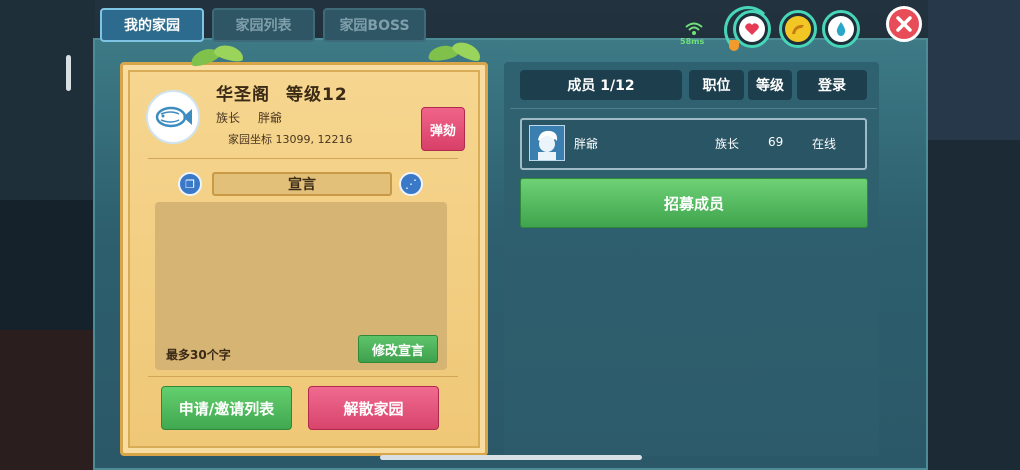  I want to click on tab-home-list: 家园列表, so click(263, 25).